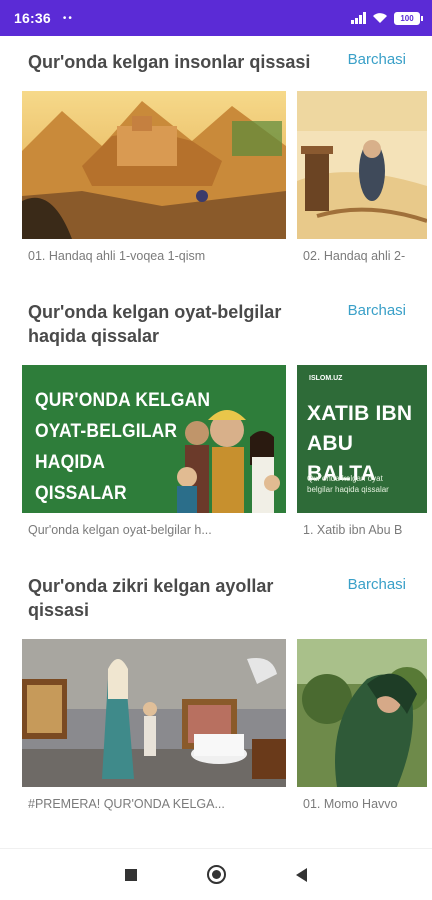  What do you see at coordinates (68, 18) in the screenshot?
I see `notification-dots: ••` at bounding box center [68, 18].